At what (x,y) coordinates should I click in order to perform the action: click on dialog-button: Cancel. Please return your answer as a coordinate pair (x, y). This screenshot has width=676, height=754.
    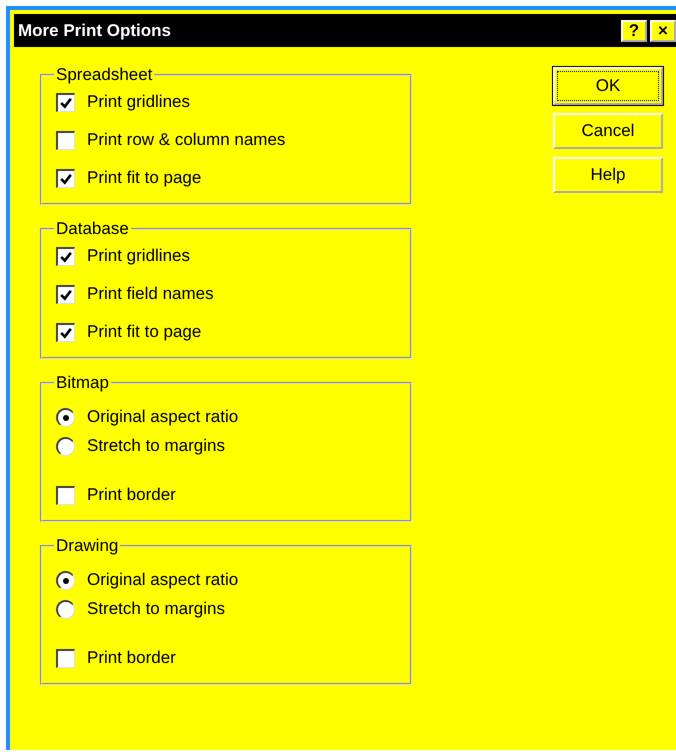
    Looking at the image, I should click on (608, 131).